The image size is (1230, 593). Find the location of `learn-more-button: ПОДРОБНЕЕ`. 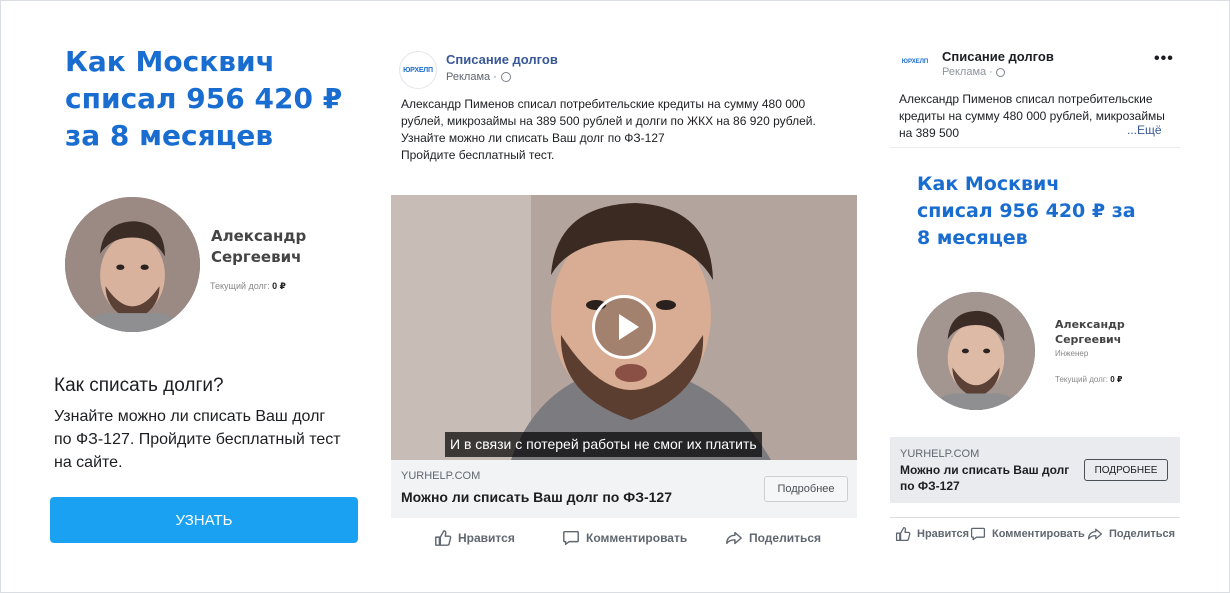

learn-more-button: ПОДРОБНЕЕ is located at coordinates (1126, 470).